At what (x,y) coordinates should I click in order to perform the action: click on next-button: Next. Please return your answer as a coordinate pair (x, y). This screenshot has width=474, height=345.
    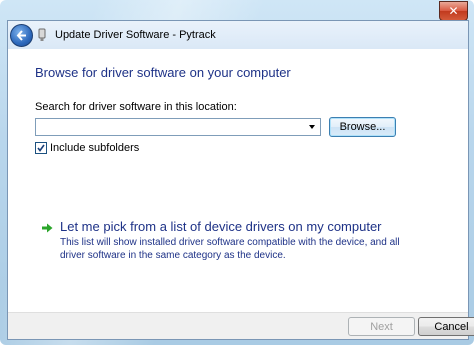
    Looking at the image, I should click on (381, 326).